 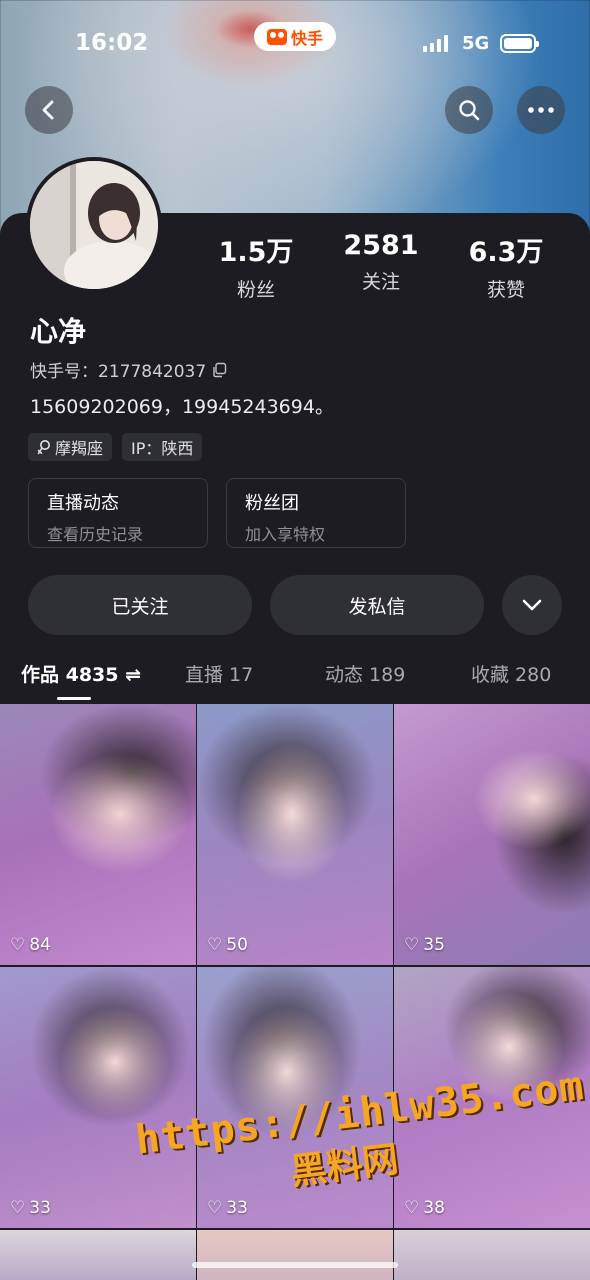 I want to click on chevron-left-icon, so click(x=48, y=110).